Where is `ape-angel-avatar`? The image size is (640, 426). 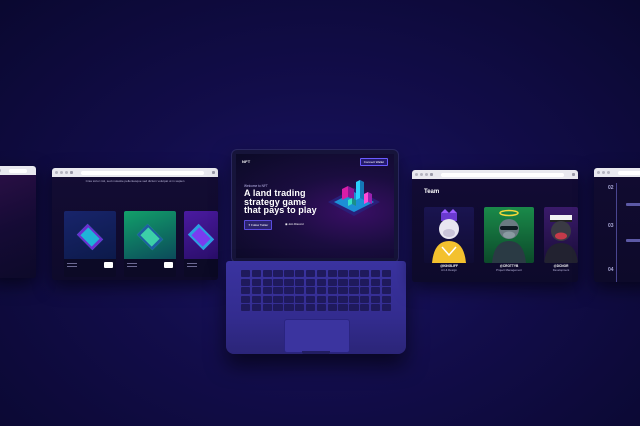 ape-angel-avatar is located at coordinates (509, 235).